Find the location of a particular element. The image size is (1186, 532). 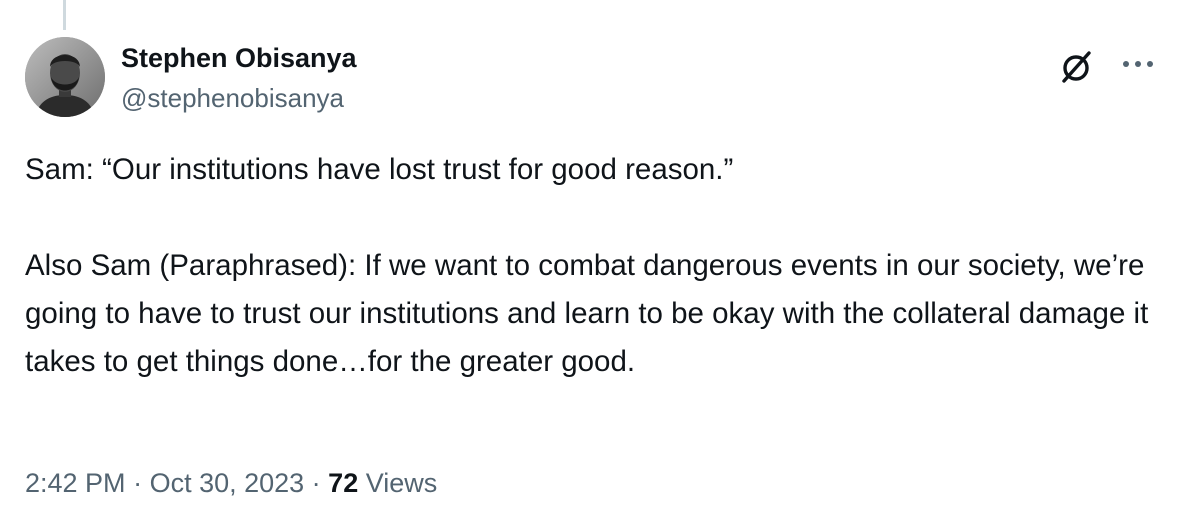

more-icon-glyph is located at coordinates (1138, 64).